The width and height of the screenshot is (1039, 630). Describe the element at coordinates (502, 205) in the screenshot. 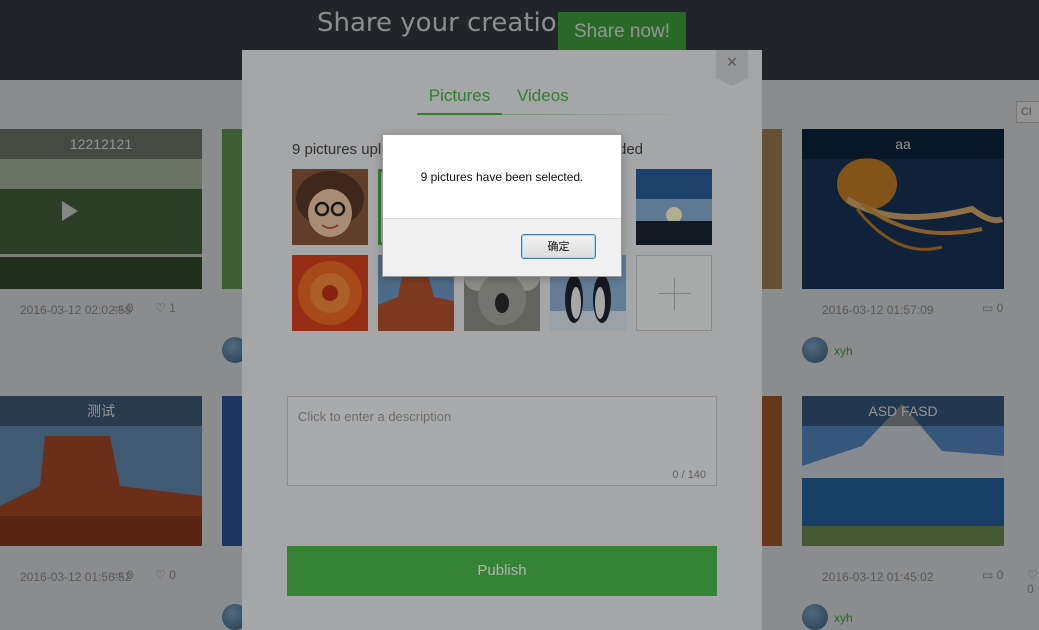

I see `alert-dialog: 9 pictures have been selected. 确定` at that location.